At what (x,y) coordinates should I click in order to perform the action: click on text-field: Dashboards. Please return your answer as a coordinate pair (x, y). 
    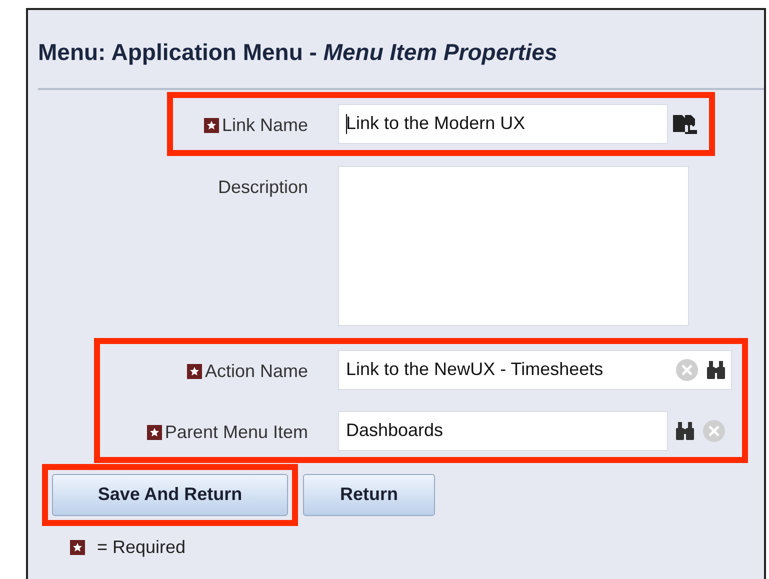
    Looking at the image, I should click on (503, 430).